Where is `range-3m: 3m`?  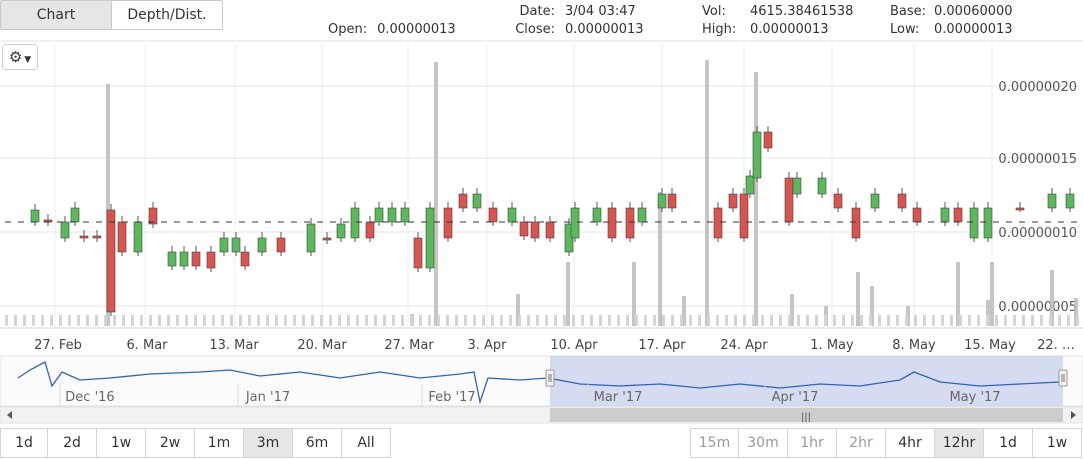 range-3m: 3m is located at coordinates (268, 443).